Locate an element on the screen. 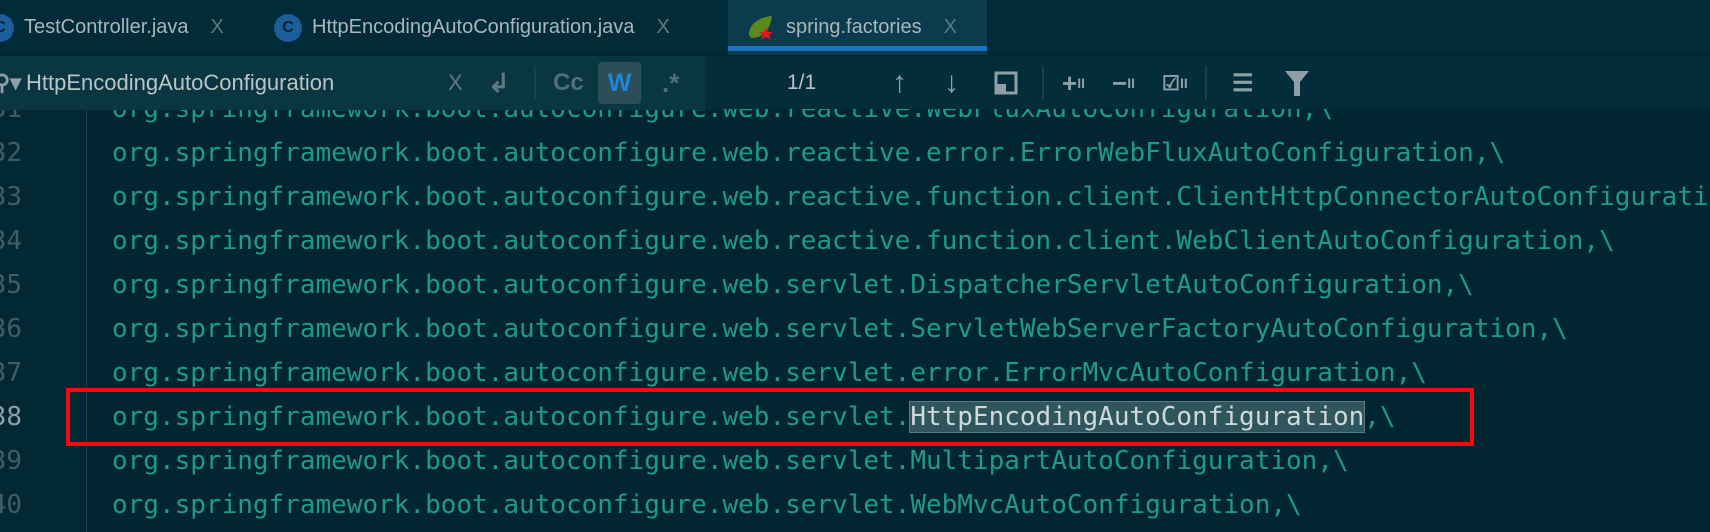 This screenshot has height=532, width=1710. match-case-toggle: Cc is located at coordinates (568, 83).